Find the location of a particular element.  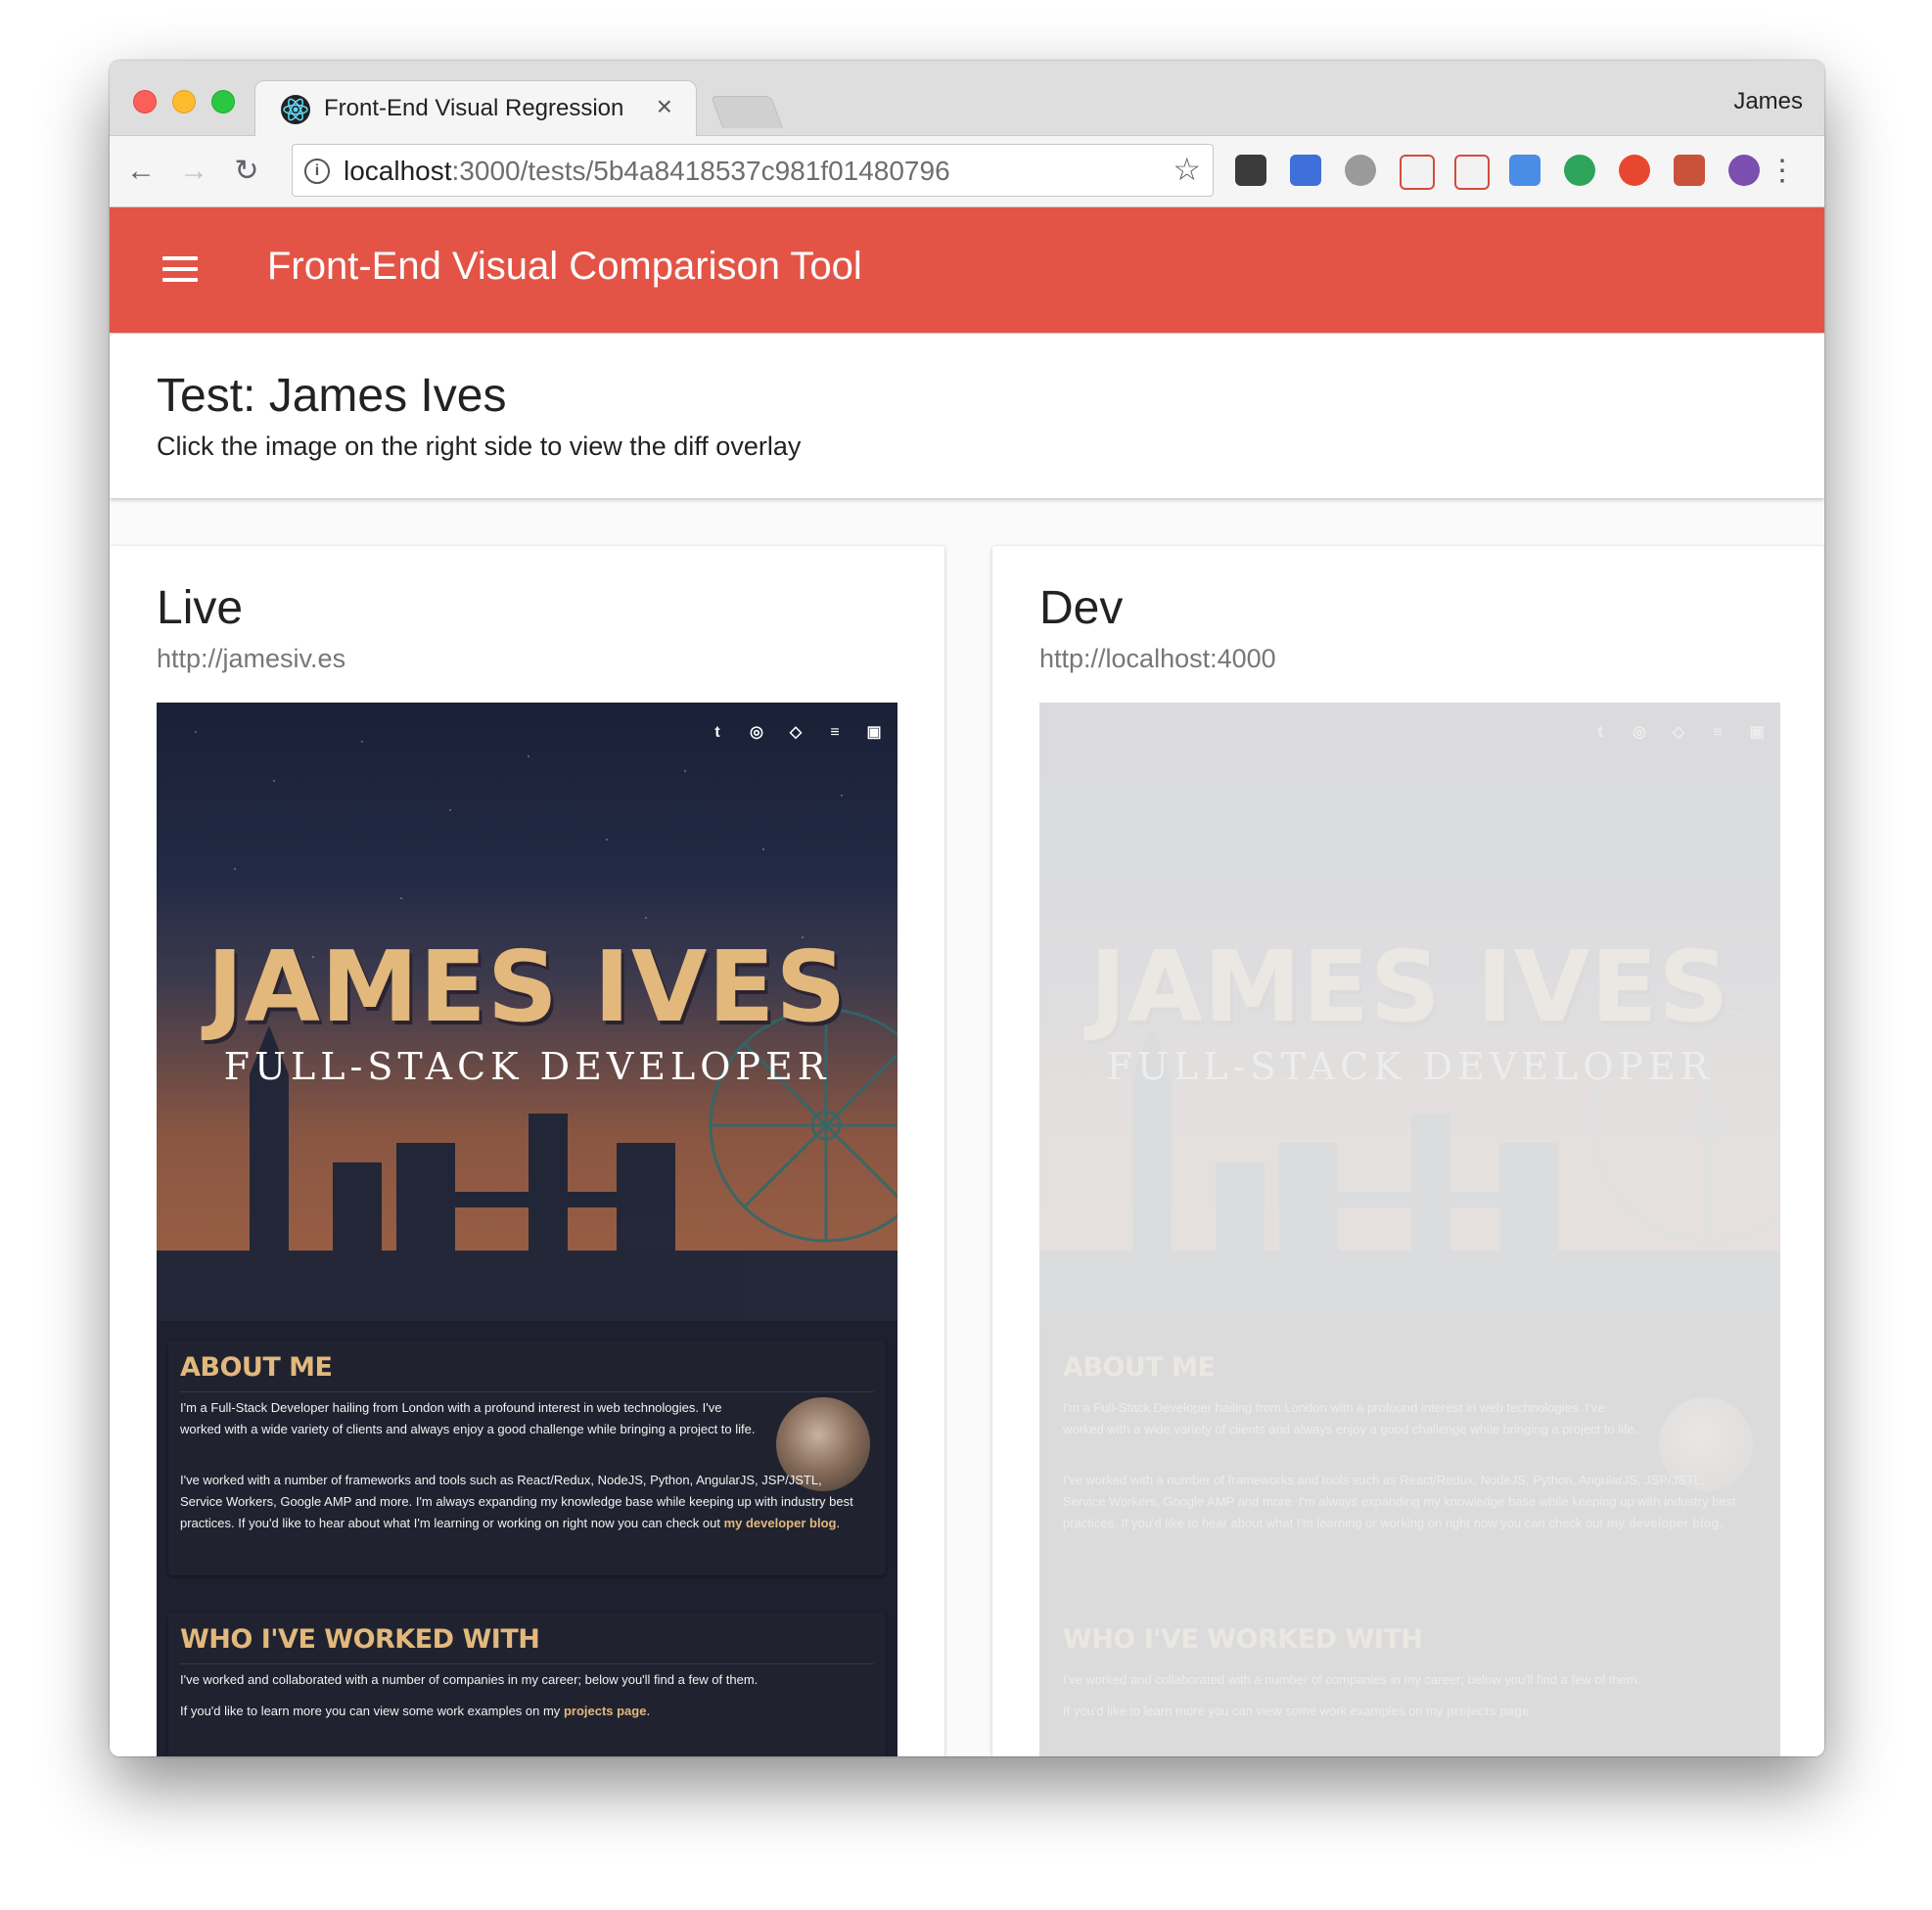

profile-name: James is located at coordinates (1768, 102).